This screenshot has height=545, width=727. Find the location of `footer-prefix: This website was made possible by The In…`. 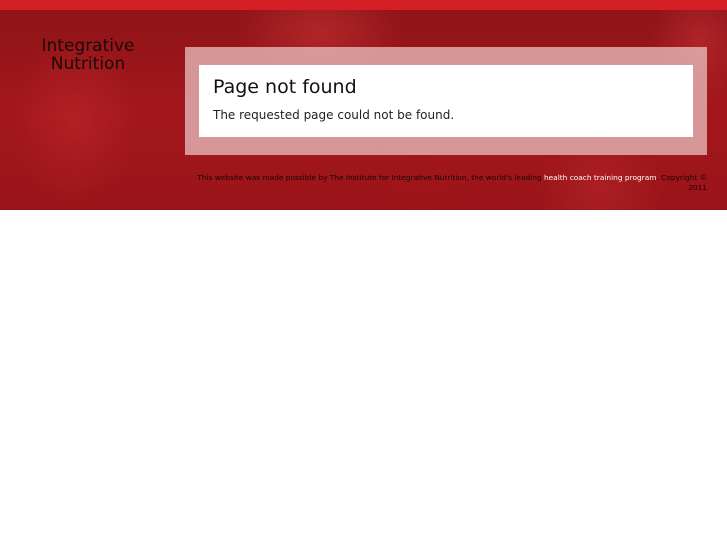

footer-prefix: This website was made possible by The In… is located at coordinates (370, 177).